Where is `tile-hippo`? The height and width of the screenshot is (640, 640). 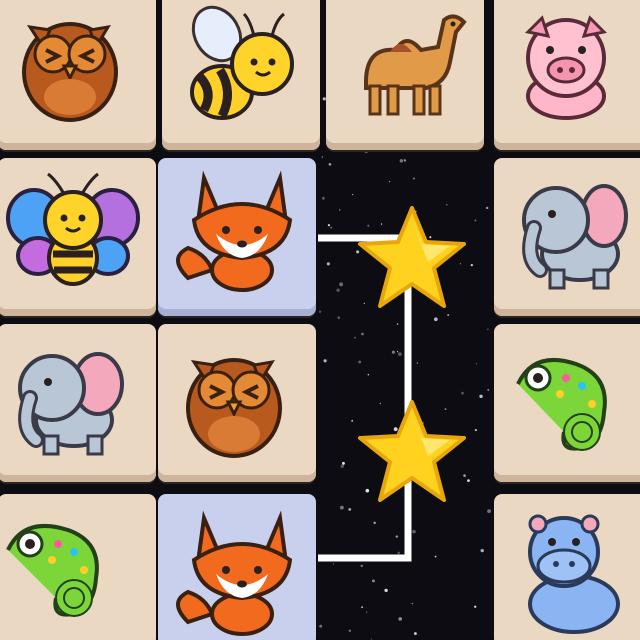 tile-hippo is located at coordinates (567, 567).